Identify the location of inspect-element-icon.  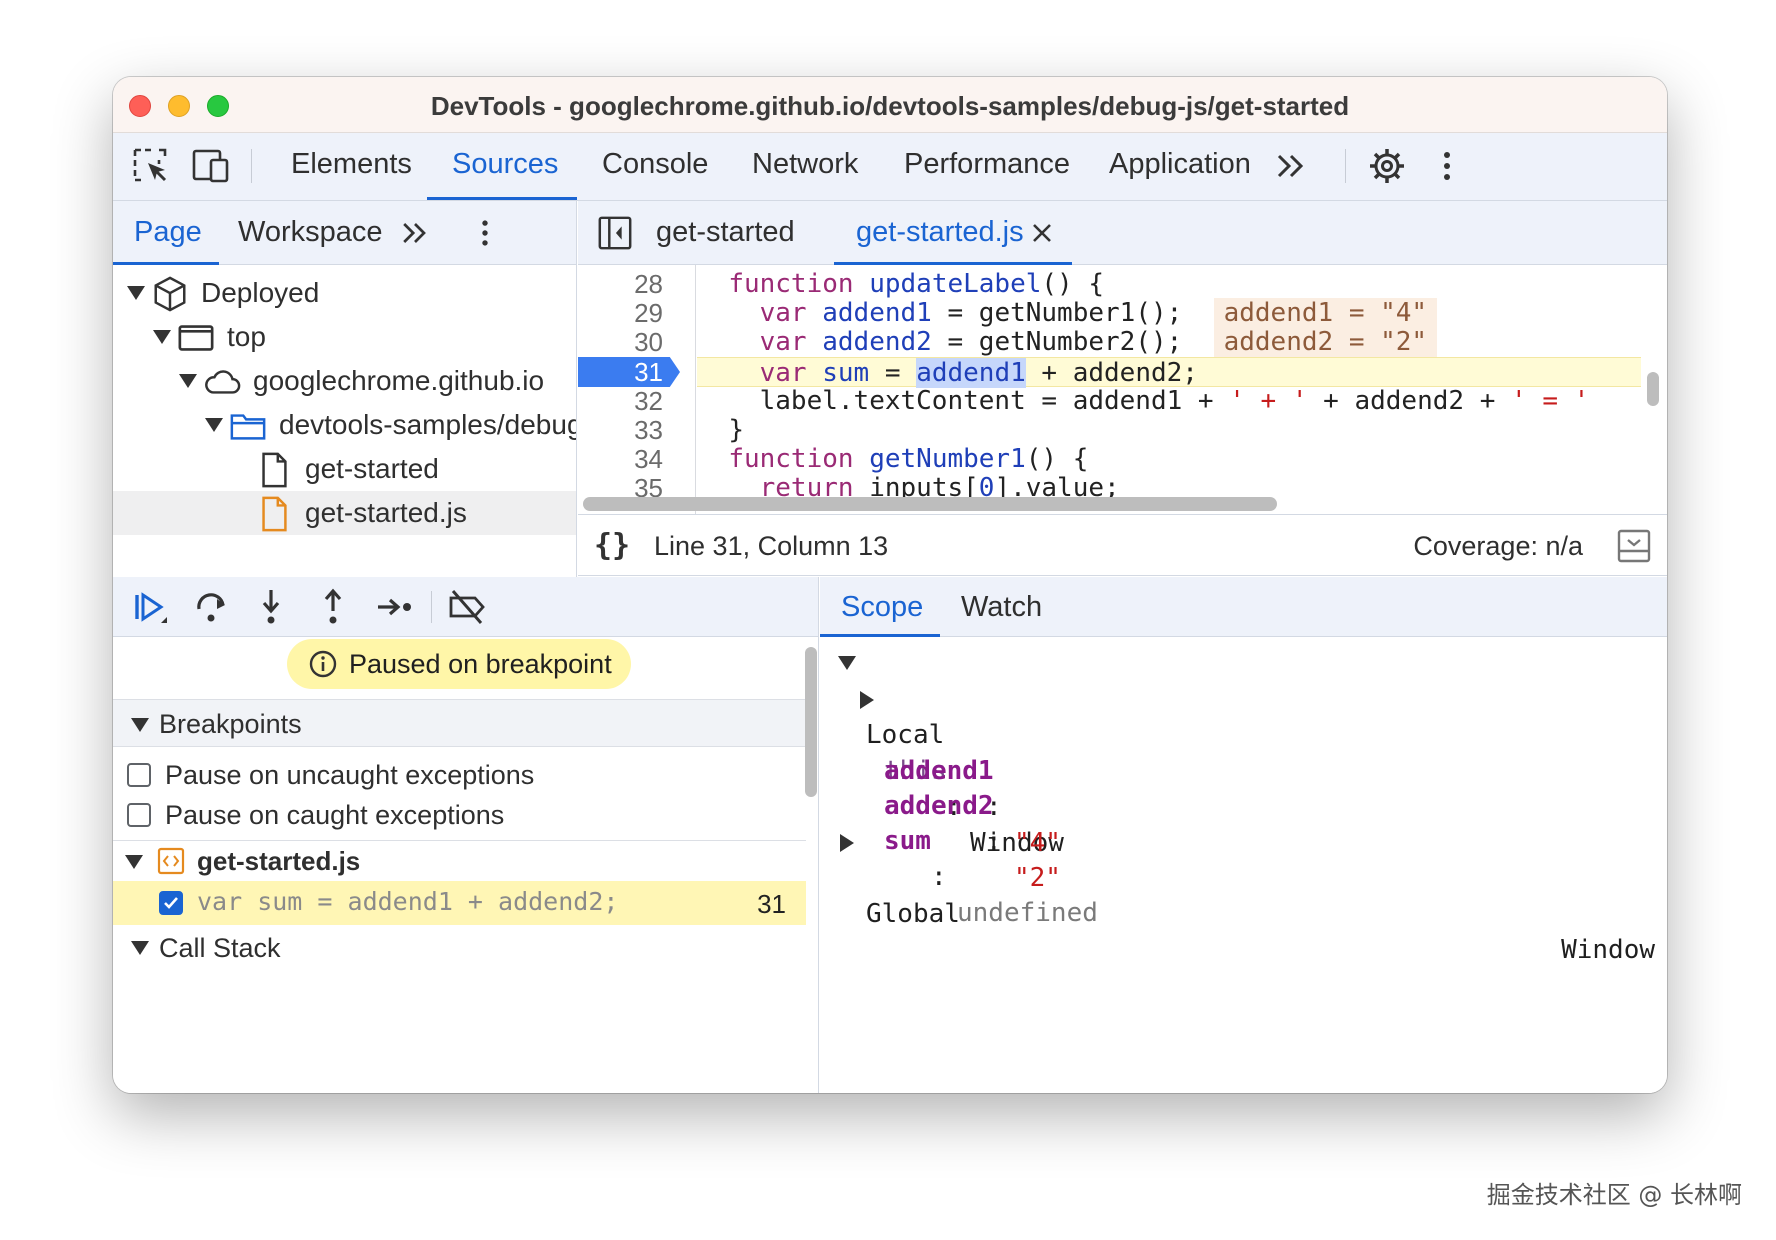
(151, 166).